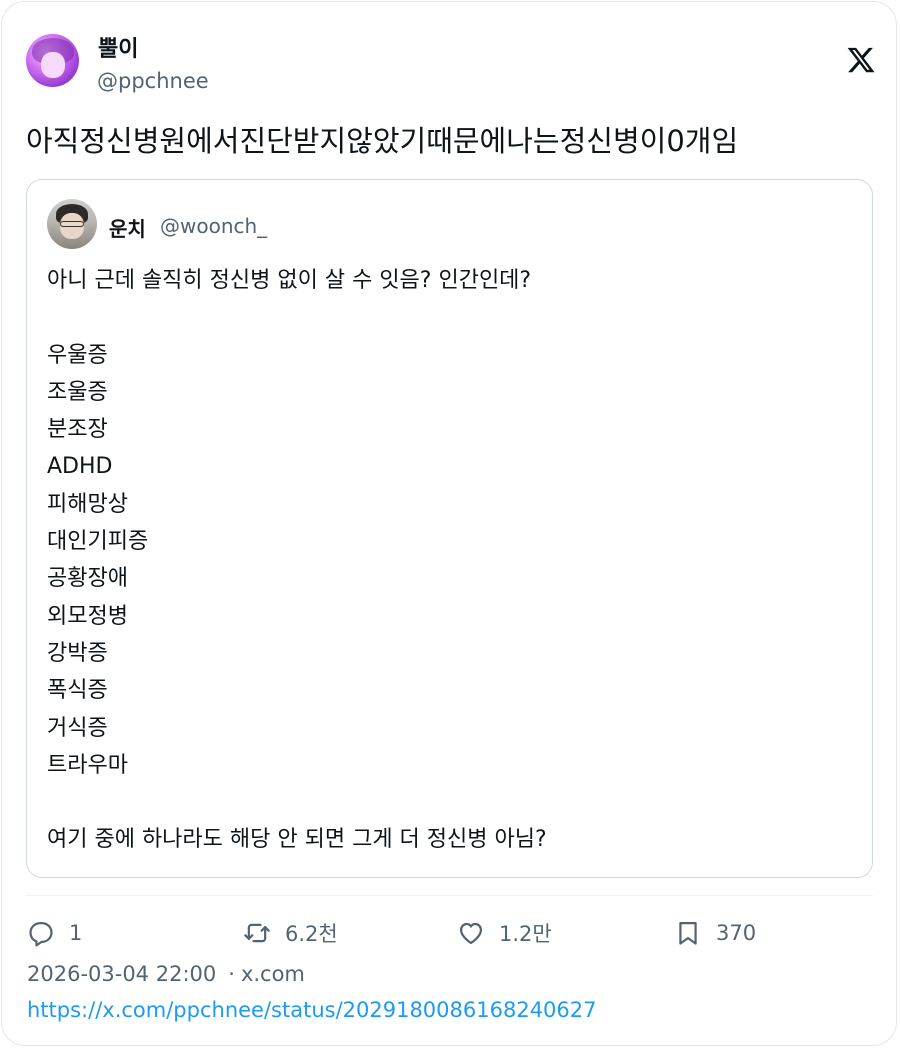  Describe the element at coordinates (382, 141) in the screenshot. I see `tweet-text: 아직정신병원에서진단받지않았기때문에나는정신병이0개임` at that location.